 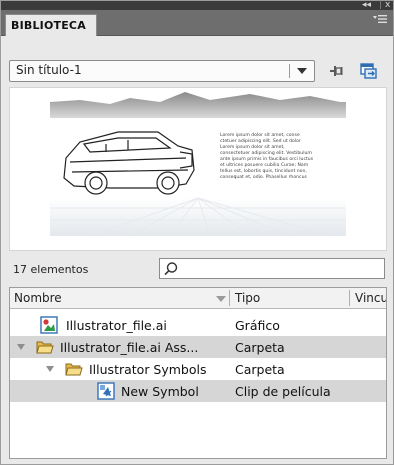 What do you see at coordinates (272, 268) in the screenshot?
I see `search-input` at bounding box center [272, 268].